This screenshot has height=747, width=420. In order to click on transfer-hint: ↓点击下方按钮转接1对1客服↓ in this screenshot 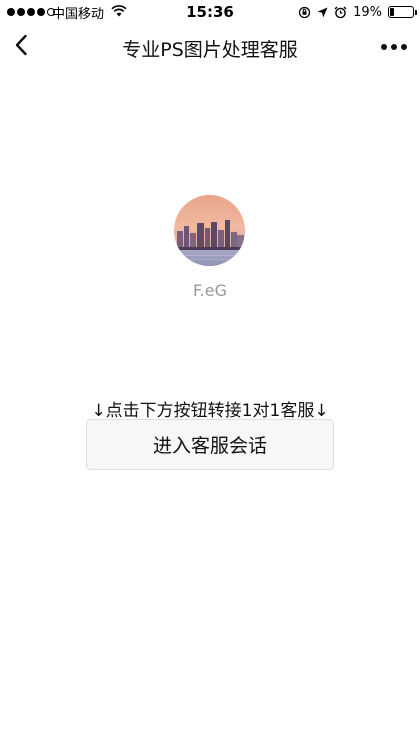, I will do `click(210, 411)`.